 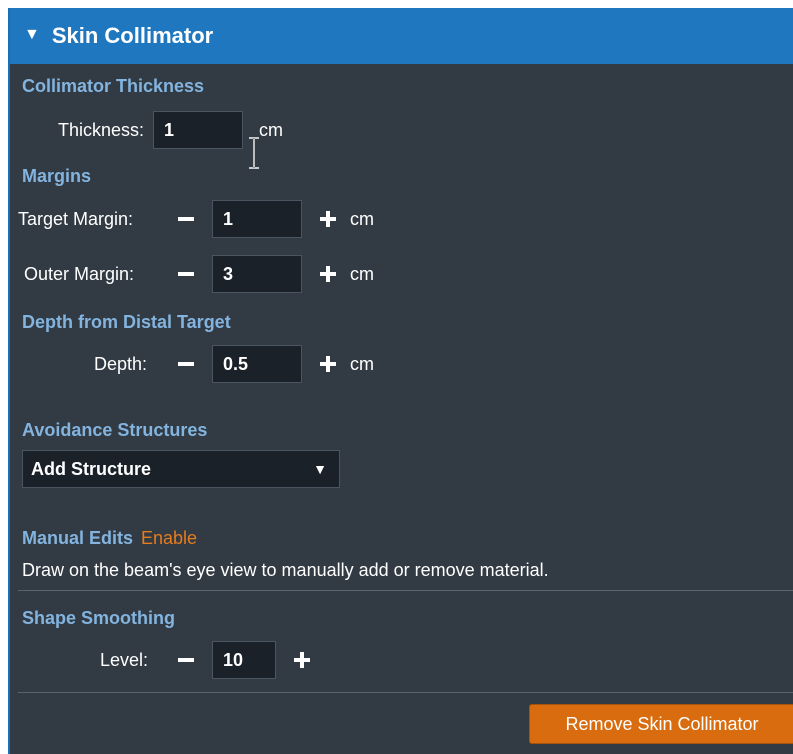 What do you see at coordinates (32, 34) in the screenshot?
I see `triangle-down-icon: ▼` at bounding box center [32, 34].